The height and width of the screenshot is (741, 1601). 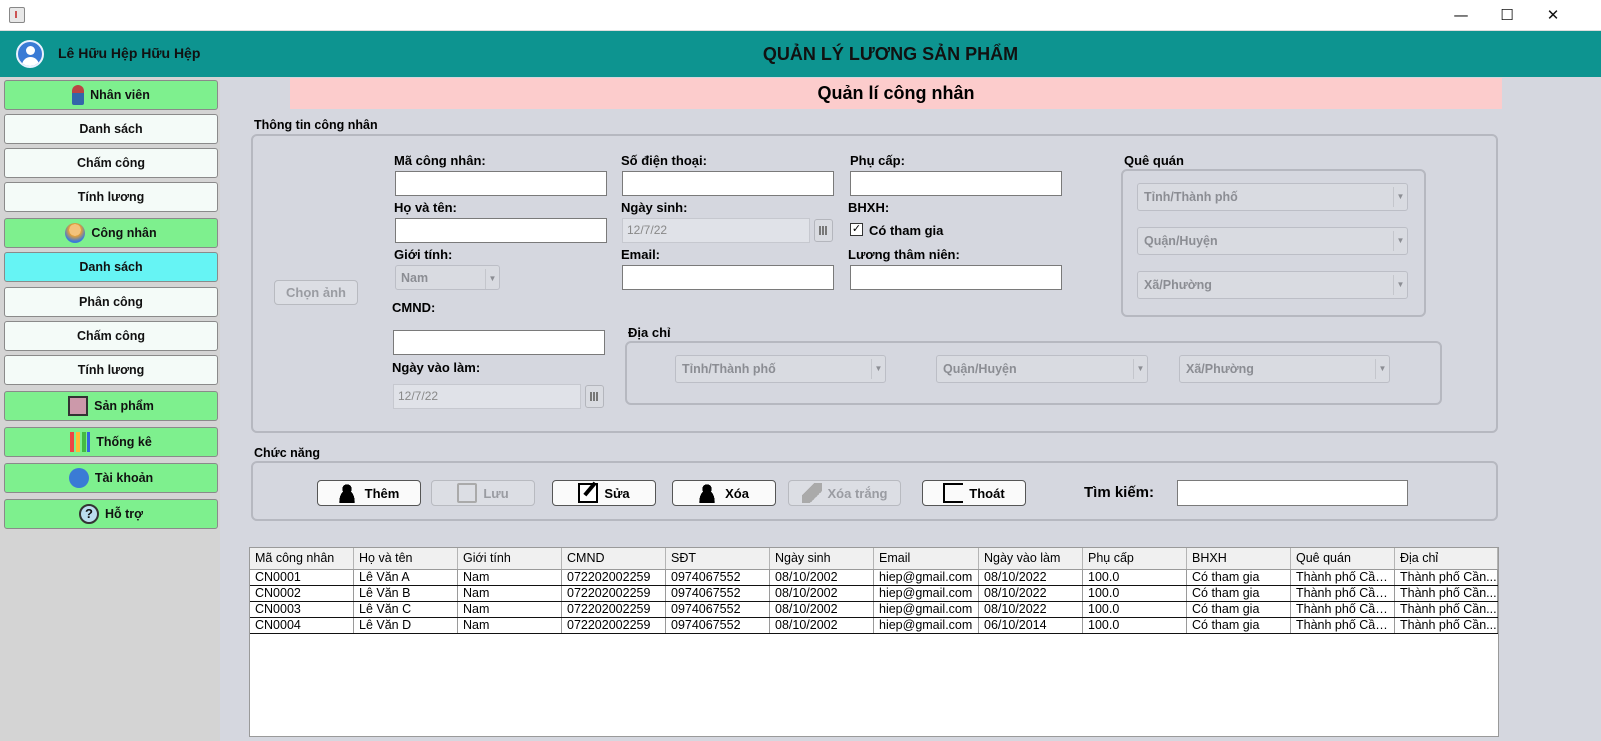 What do you see at coordinates (896, 93) in the screenshot?
I see `page-title: Quản lí công nhân` at bounding box center [896, 93].